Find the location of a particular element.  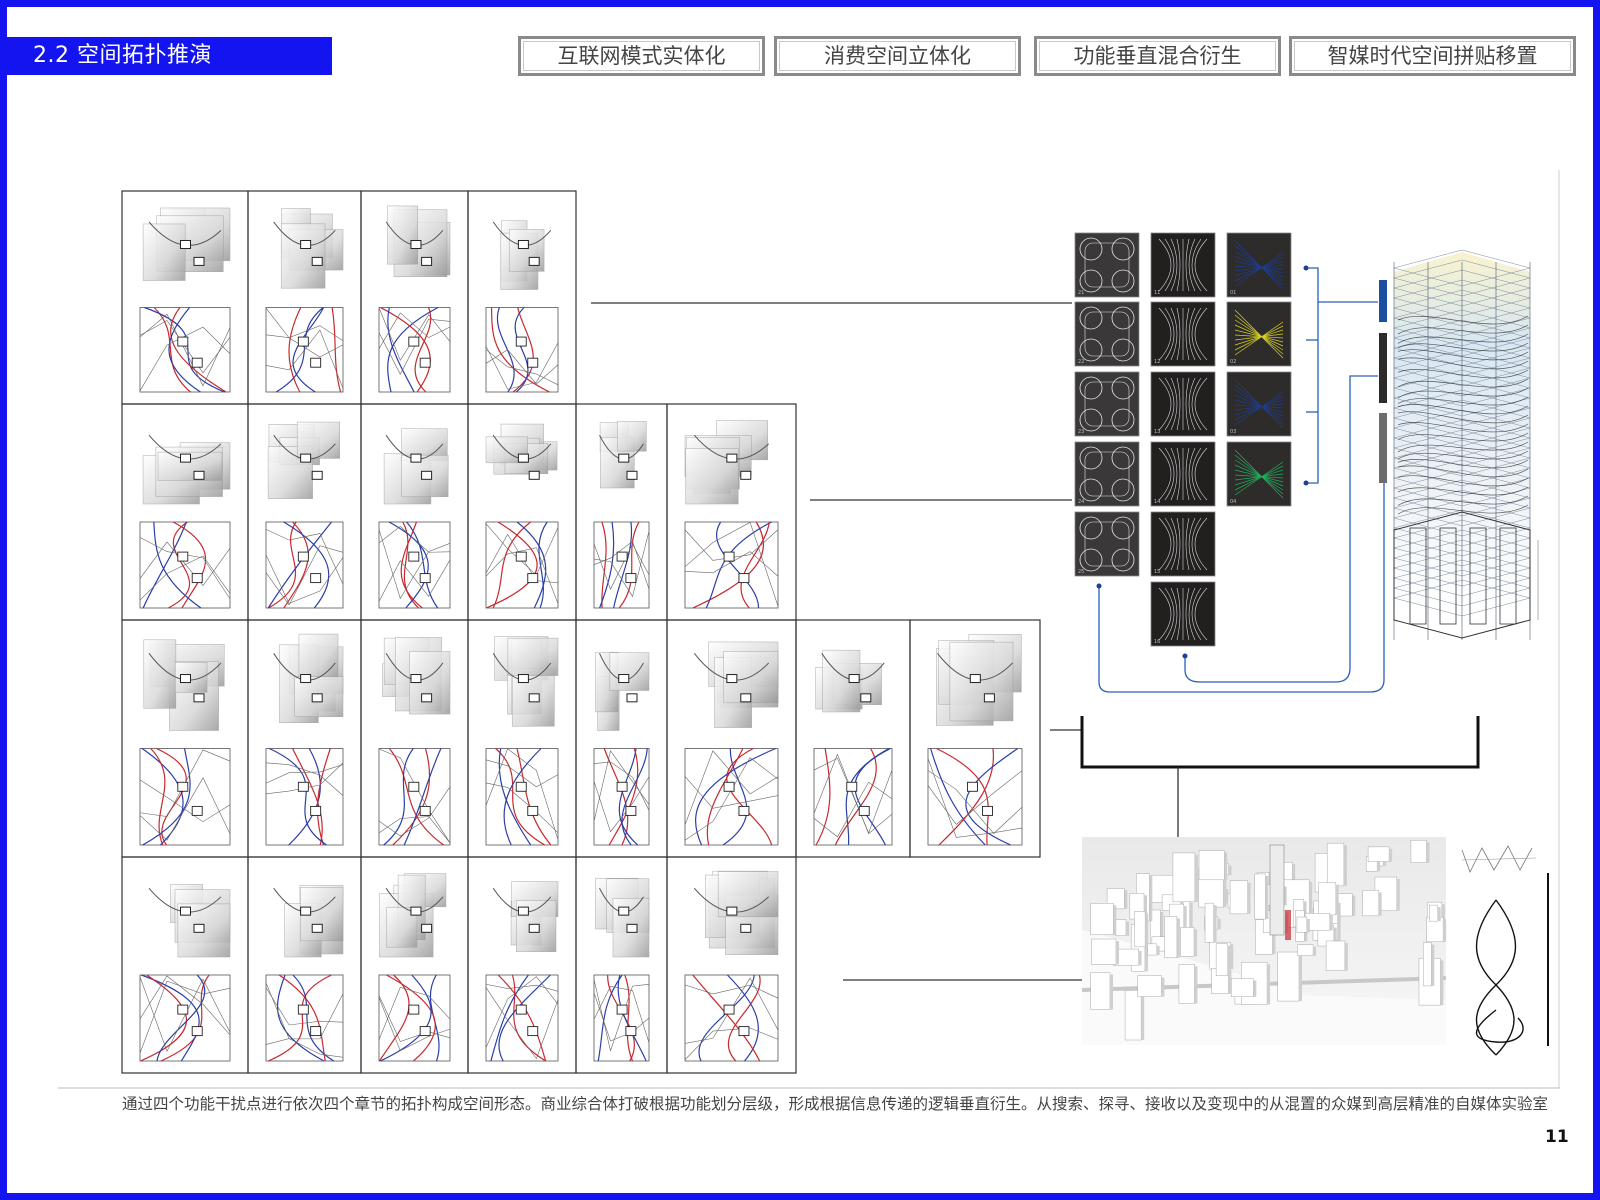

legend-bar-grey is located at coordinates (1383, 448).